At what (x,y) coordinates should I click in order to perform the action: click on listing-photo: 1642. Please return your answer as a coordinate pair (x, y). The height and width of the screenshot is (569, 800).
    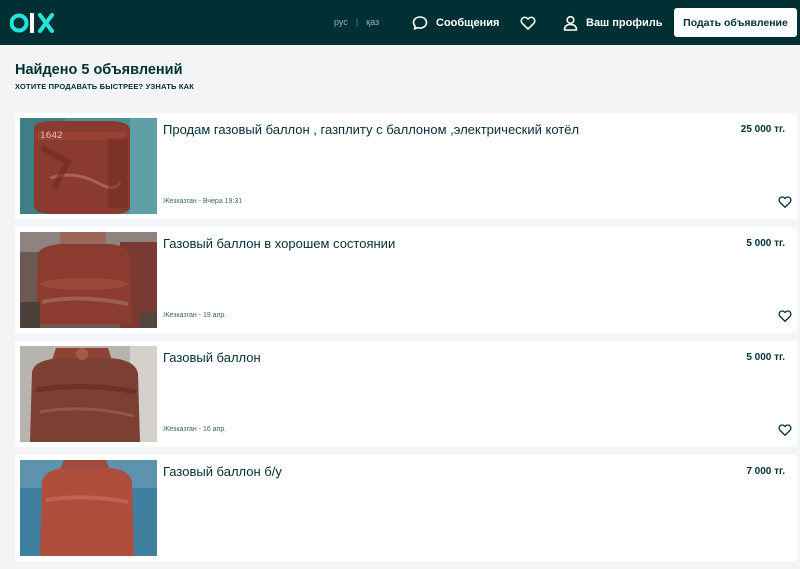
    Looking at the image, I should click on (88, 166).